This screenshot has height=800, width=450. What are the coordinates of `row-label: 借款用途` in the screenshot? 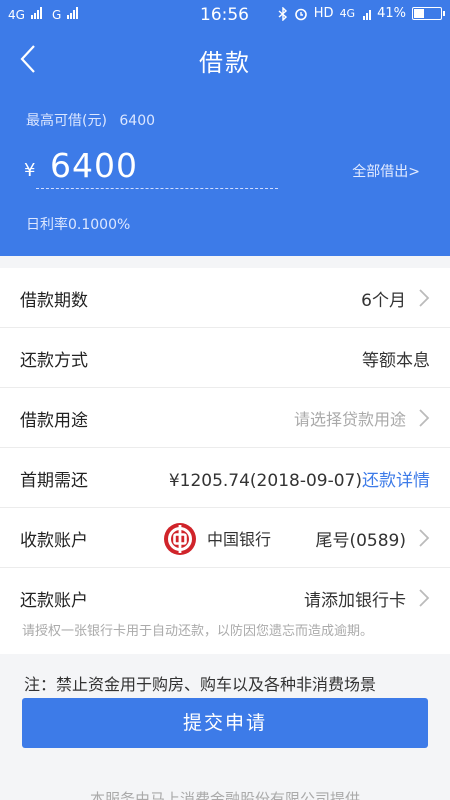 It's located at (54, 421).